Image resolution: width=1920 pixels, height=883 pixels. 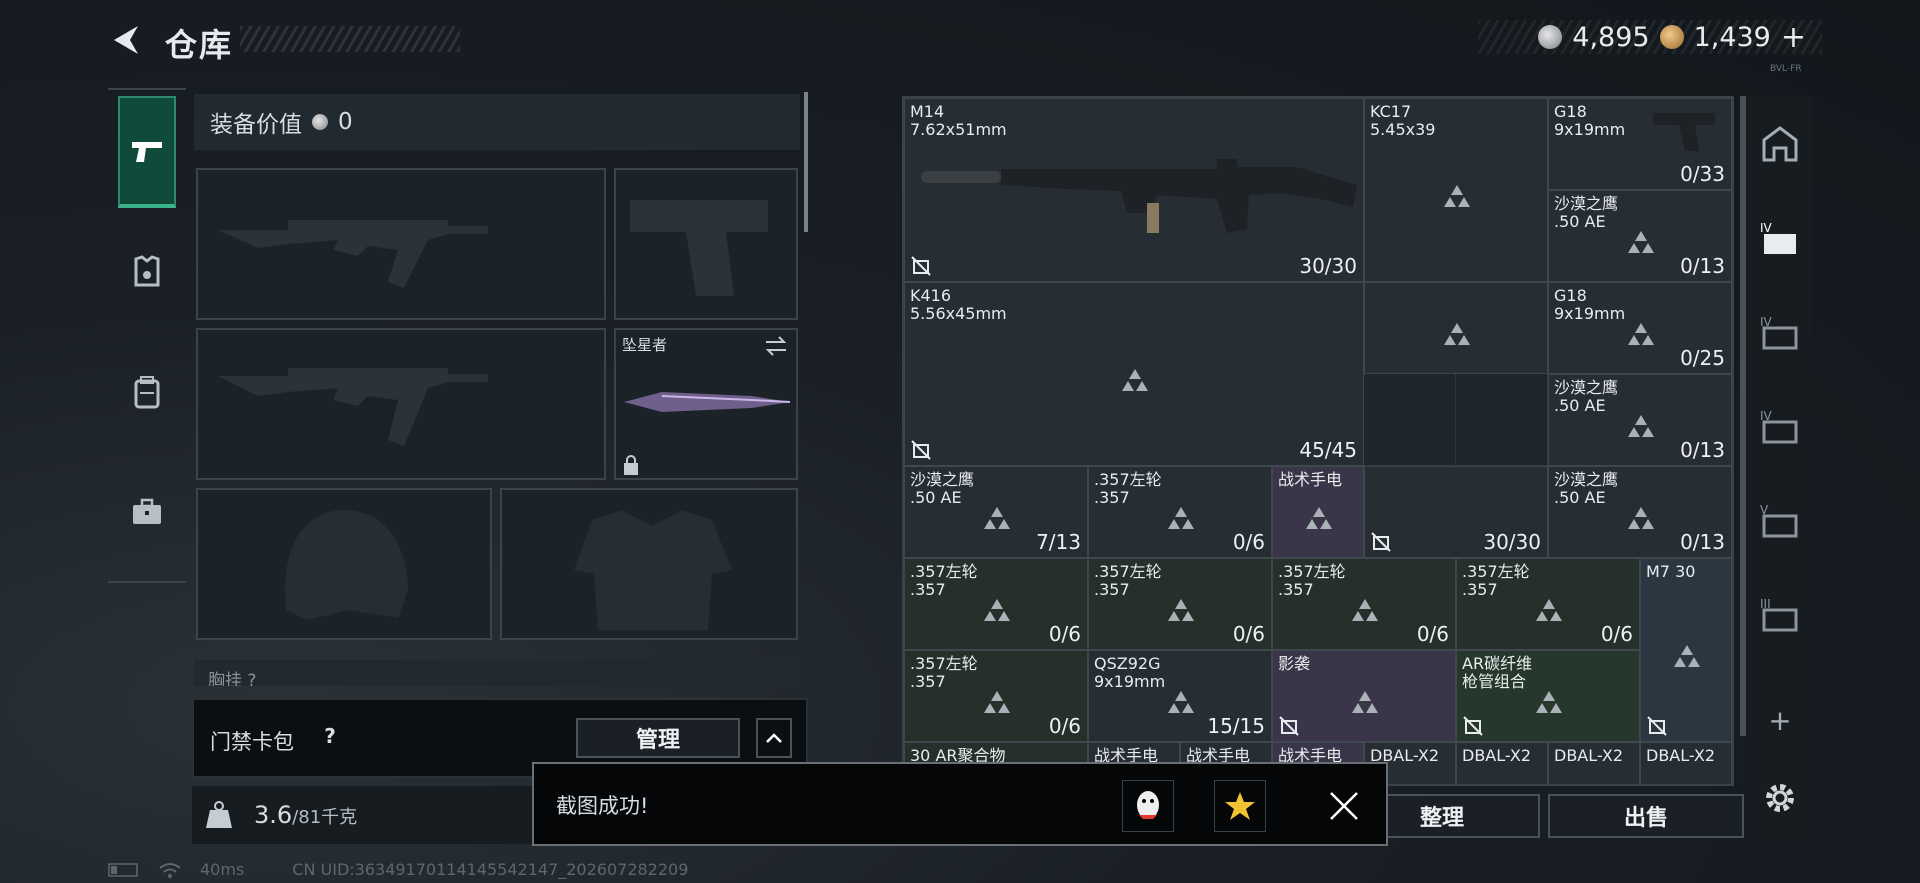 I want to click on storage-tab-3-icon: III, so click(x=1780, y=614).